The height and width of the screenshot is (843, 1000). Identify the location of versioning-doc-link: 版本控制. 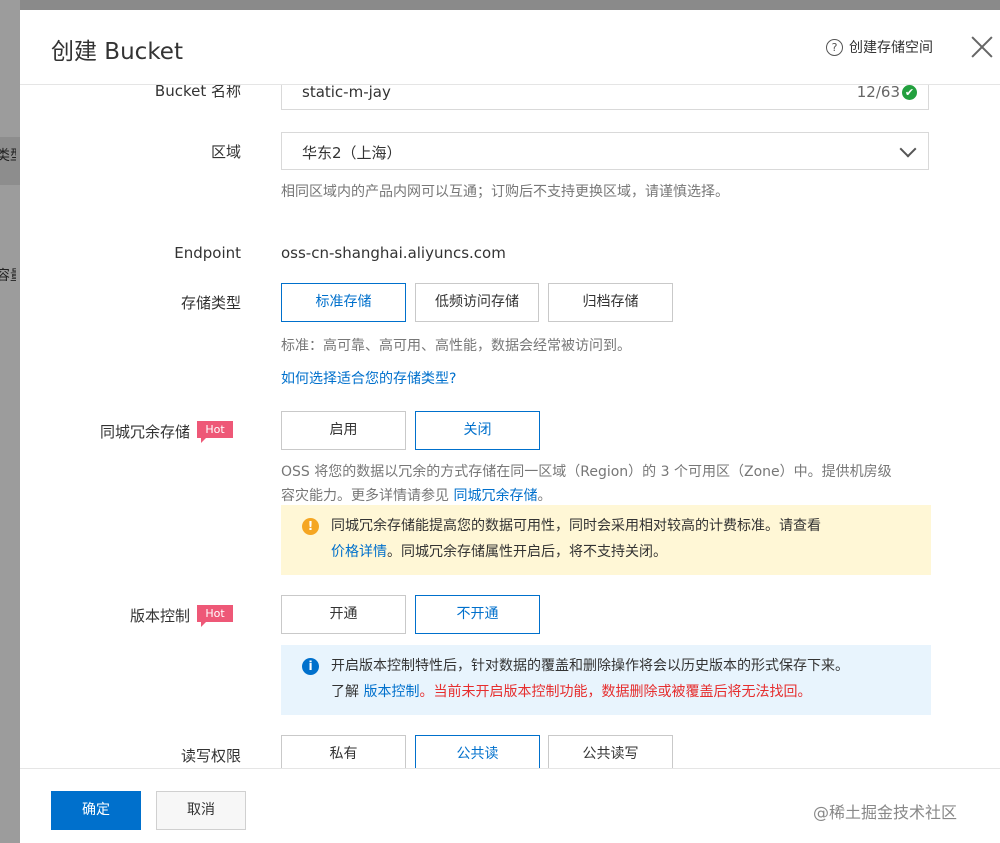
(391, 692).